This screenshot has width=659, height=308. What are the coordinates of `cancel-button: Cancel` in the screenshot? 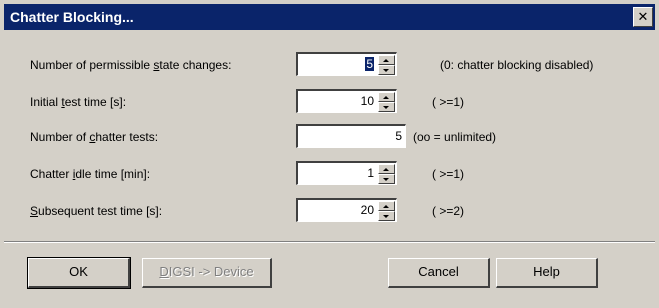 It's located at (439, 273).